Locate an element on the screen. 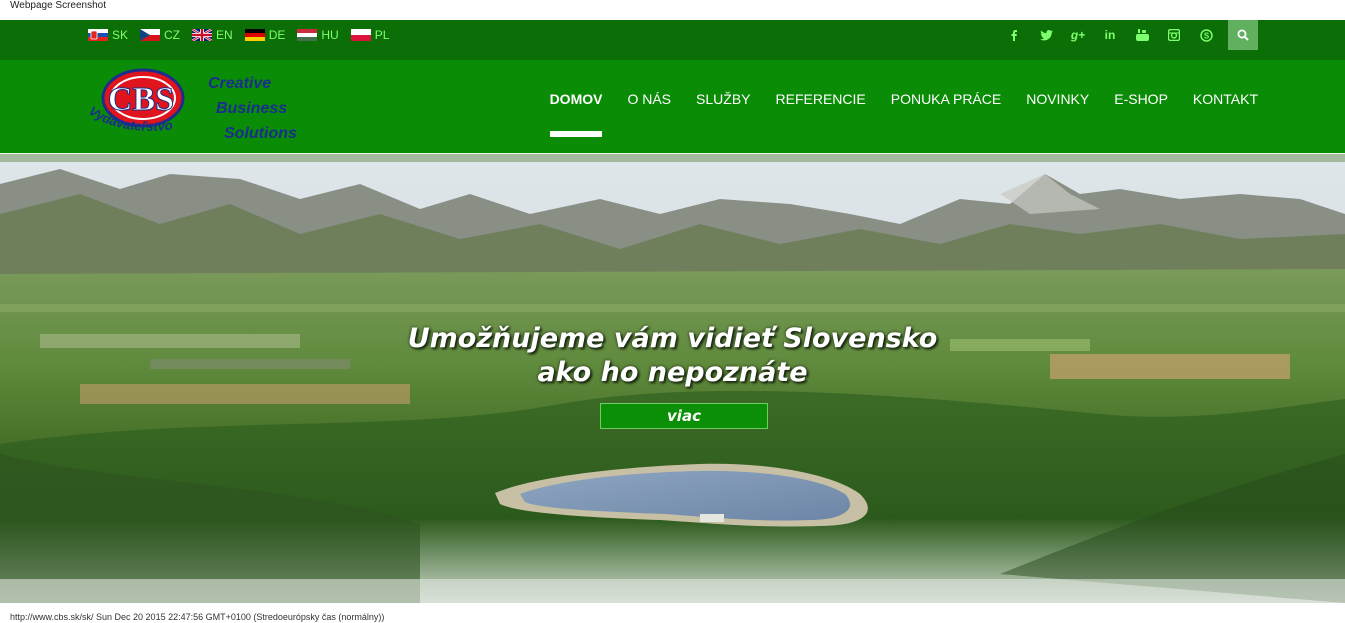  flag-pl-icon is located at coordinates (360, 35).